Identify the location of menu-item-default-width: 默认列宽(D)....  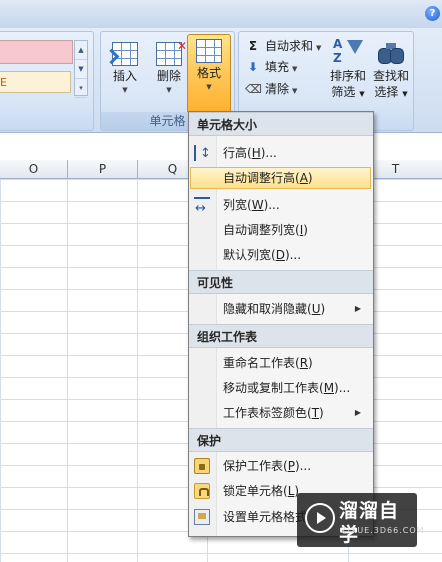
(280, 255).